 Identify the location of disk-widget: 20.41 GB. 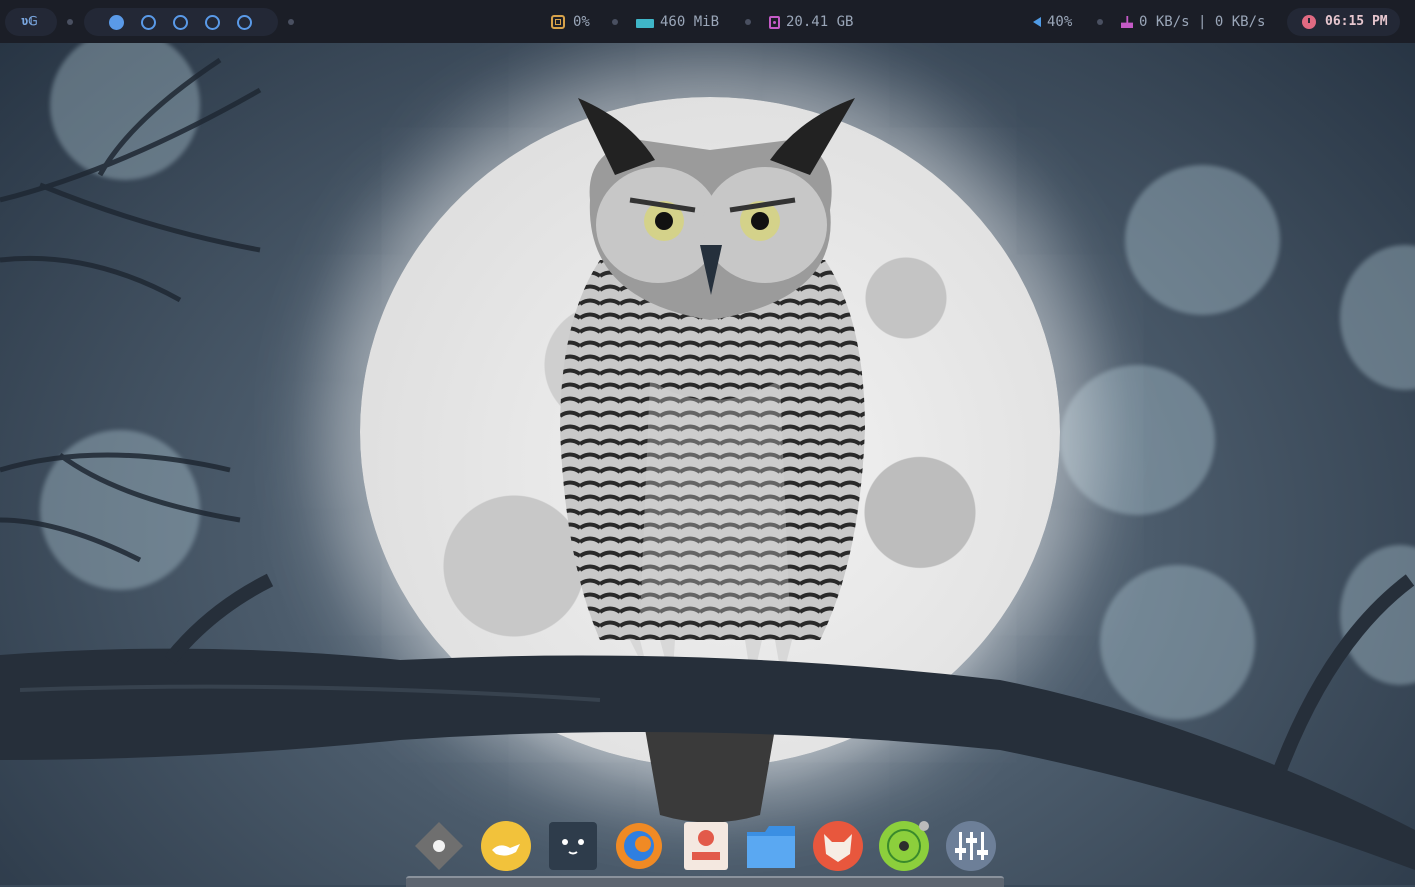
(811, 22).